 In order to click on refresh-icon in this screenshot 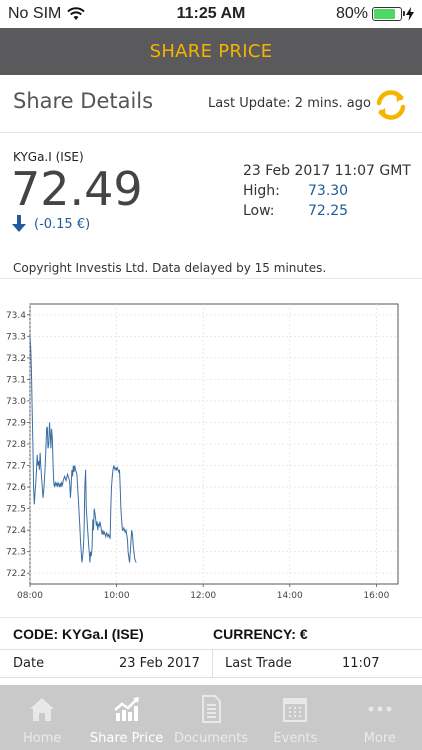, I will do `click(391, 105)`.